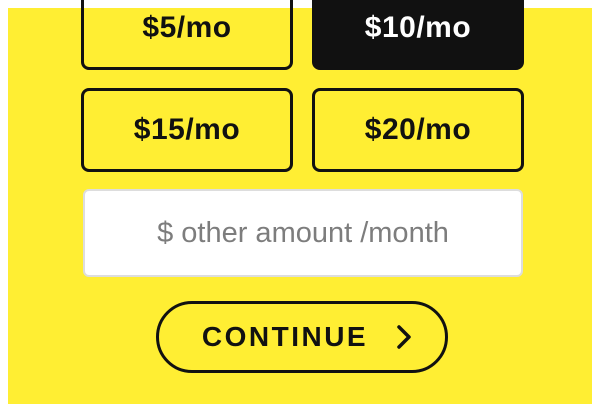 This screenshot has width=592, height=404. Describe the element at coordinates (418, 130) in the screenshot. I see `amount-option-20: $20/mo` at that location.